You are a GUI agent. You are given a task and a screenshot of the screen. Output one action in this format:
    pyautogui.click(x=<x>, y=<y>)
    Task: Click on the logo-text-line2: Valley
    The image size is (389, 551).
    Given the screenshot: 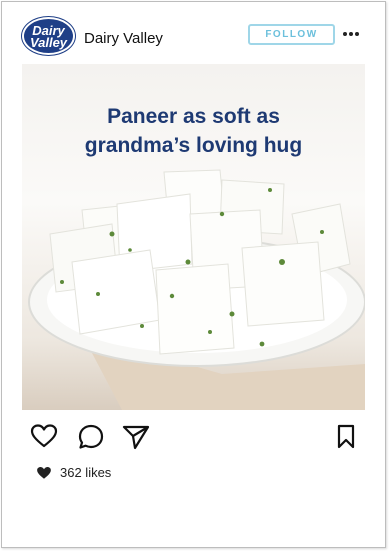 What is the action you would take?
    pyautogui.click(x=48, y=42)
    